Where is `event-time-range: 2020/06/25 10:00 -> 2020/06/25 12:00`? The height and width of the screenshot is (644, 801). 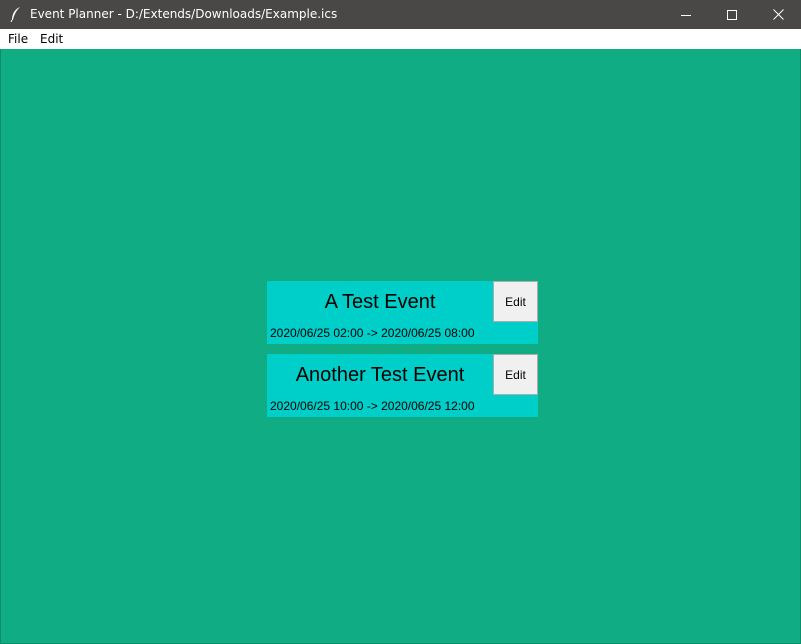
event-time-range: 2020/06/25 10:00 -> 2020/06/25 12:00 is located at coordinates (372, 406).